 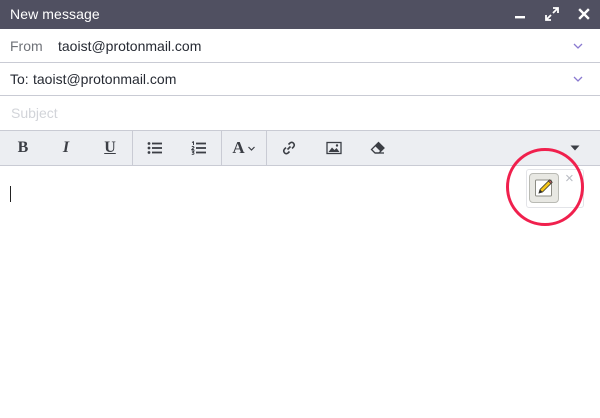 I want to click on bulleted-list-button, so click(x=155, y=148).